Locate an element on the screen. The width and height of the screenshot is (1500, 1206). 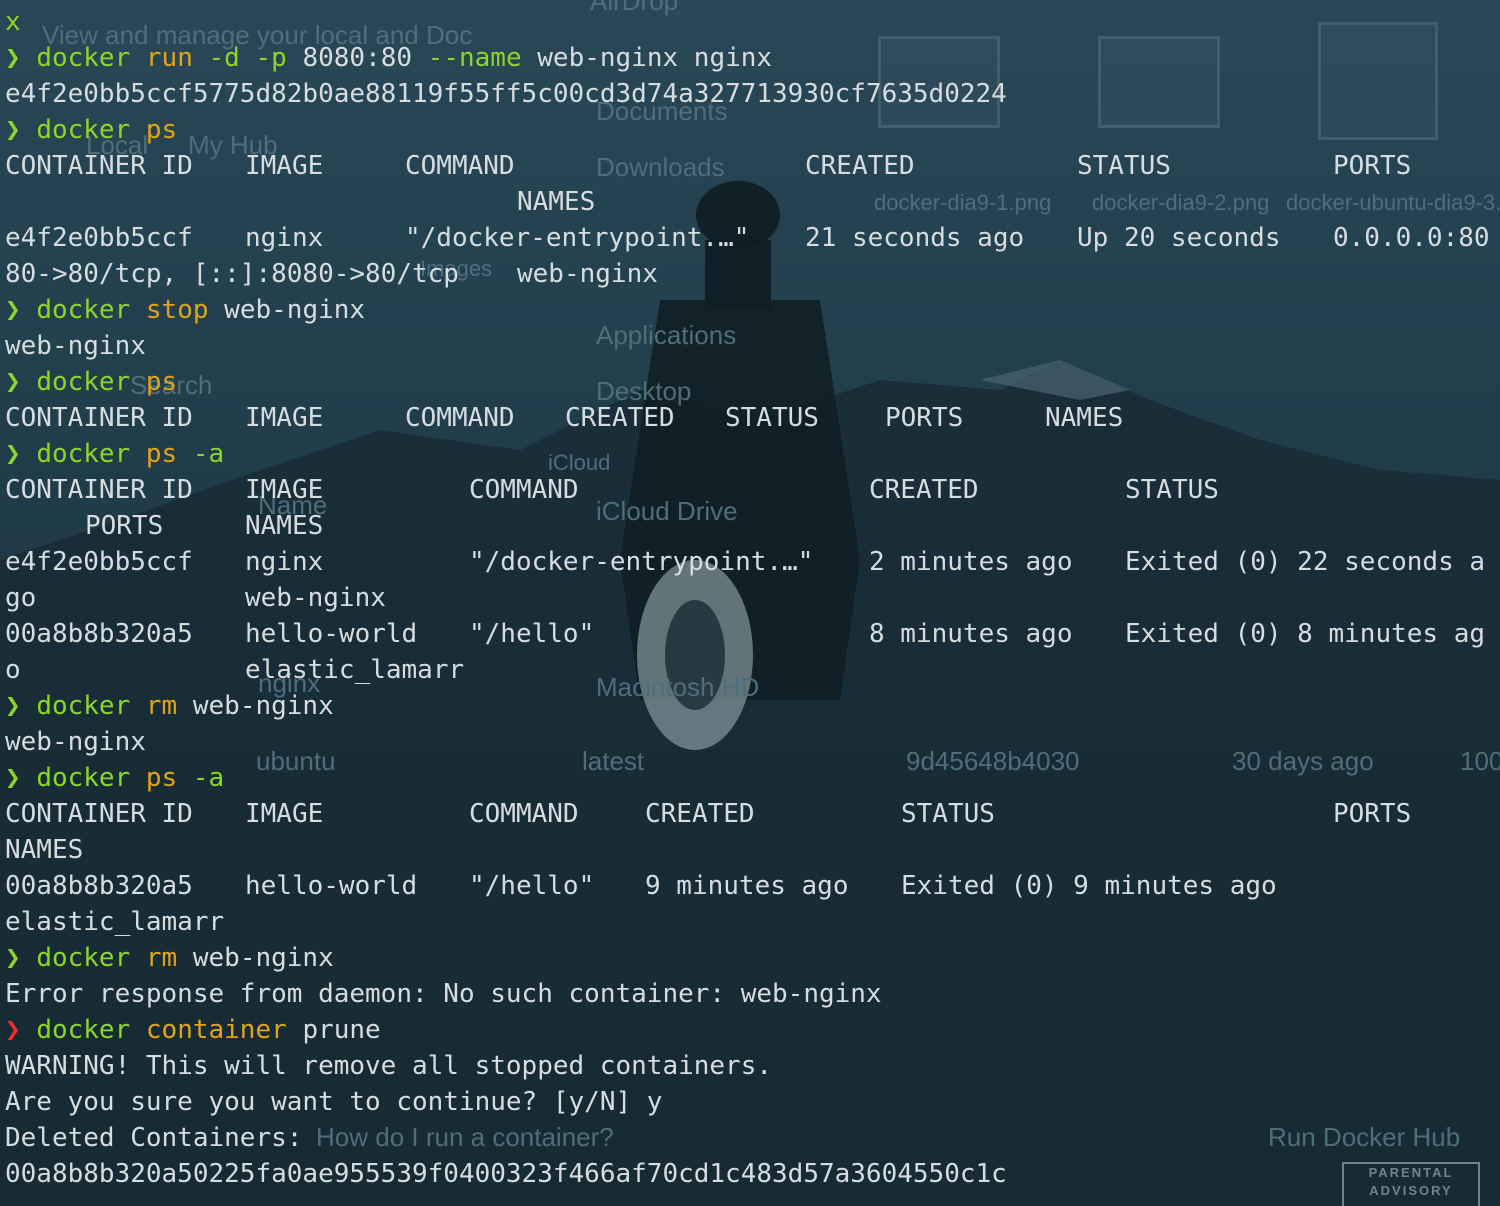
ps3-row-1-created: 2 minutes ago is located at coordinates (971, 562).